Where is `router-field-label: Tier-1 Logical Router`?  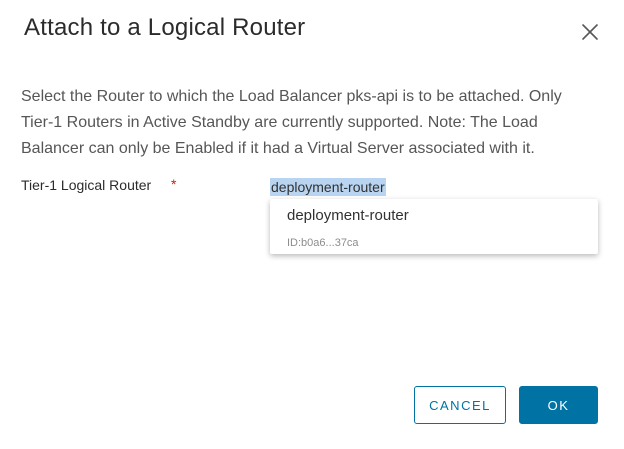 router-field-label: Tier-1 Logical Router is located at coordinates (86, 185).